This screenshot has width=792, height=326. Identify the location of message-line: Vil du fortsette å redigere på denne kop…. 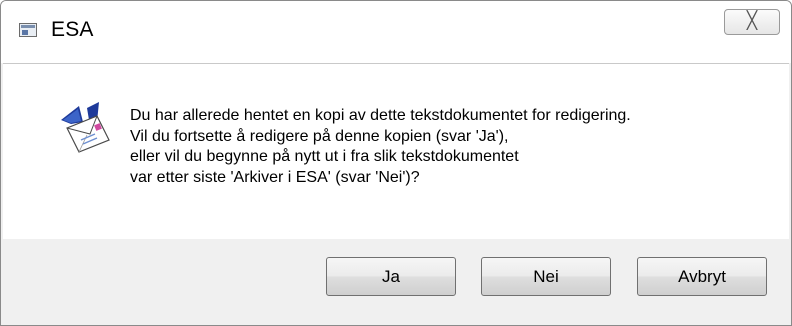
(319, 136).